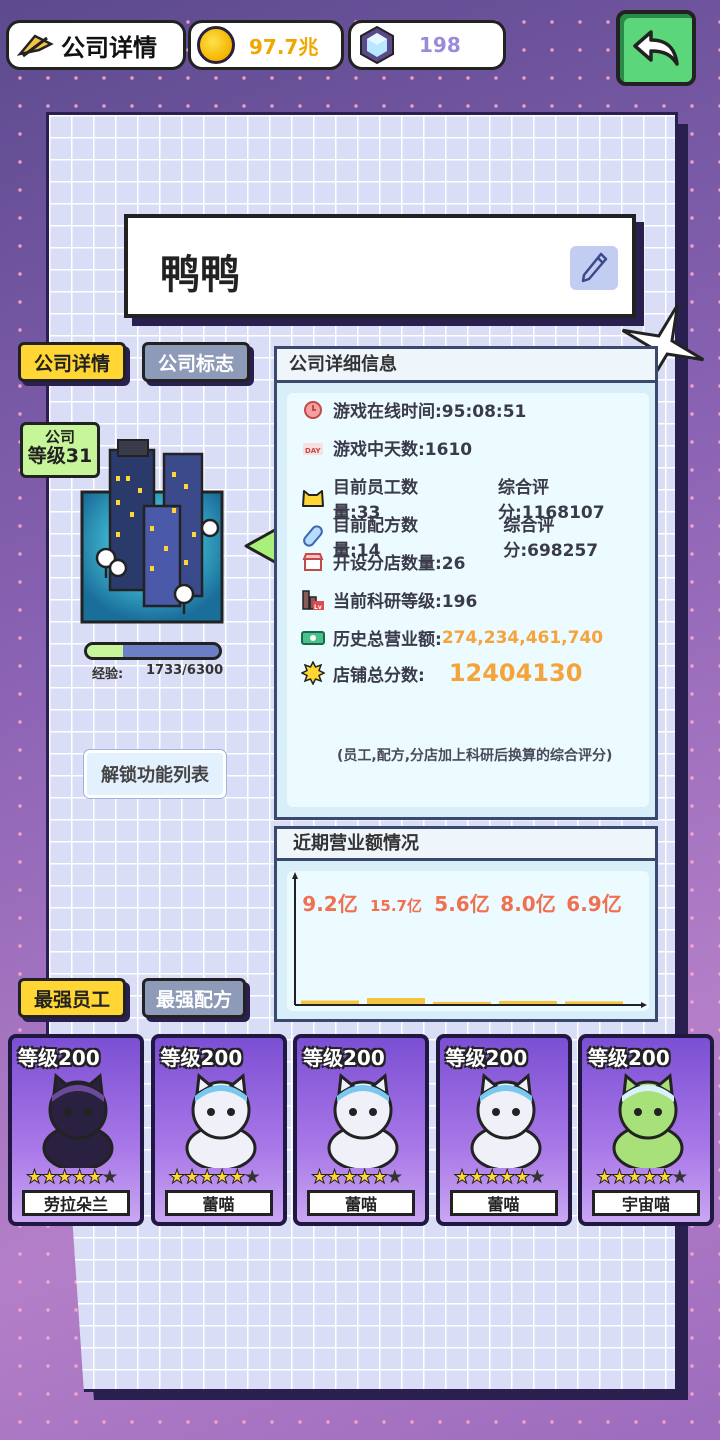 The image size is (720, 1440). I want to click on company-icon, so click(35, 46).